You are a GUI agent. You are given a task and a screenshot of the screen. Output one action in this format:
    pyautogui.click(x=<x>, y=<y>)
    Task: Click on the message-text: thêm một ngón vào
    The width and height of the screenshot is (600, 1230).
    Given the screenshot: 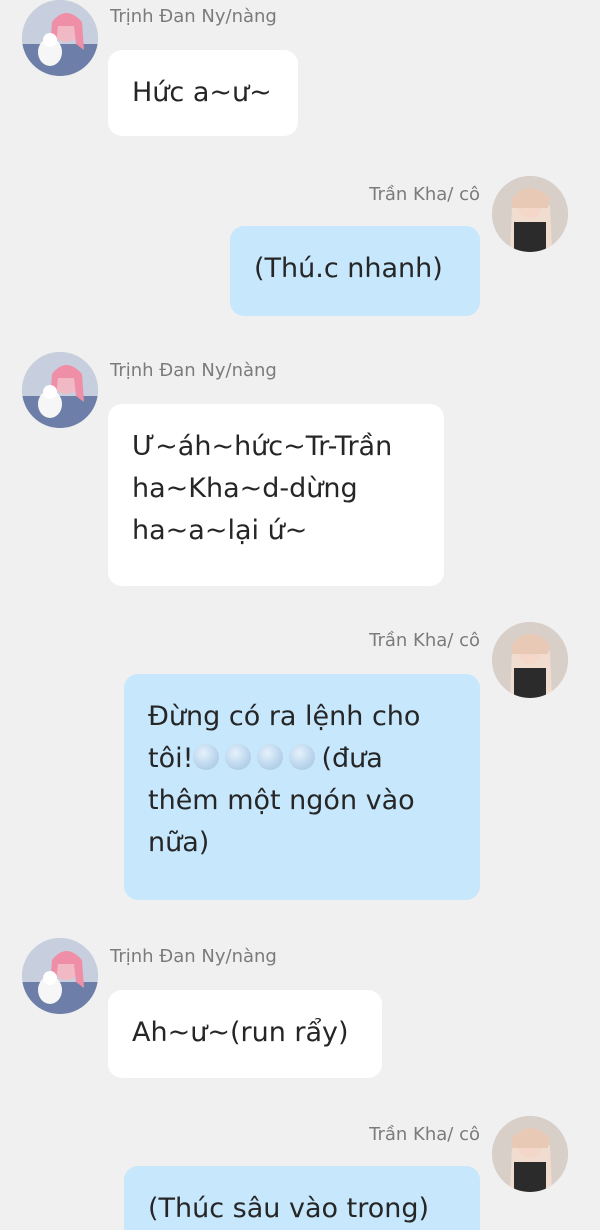 What is the action you would take?
    pyautogui.click(x=281, y=800)
    